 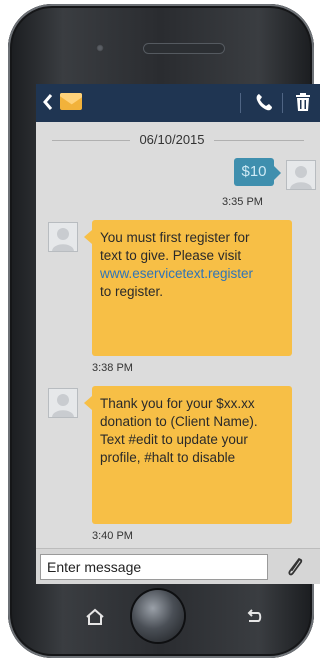 What do you see at coordinates (171, 255) in the screenshot?
I see `message-text-line: text to give. Please visit` at bounding box center [171, 255].